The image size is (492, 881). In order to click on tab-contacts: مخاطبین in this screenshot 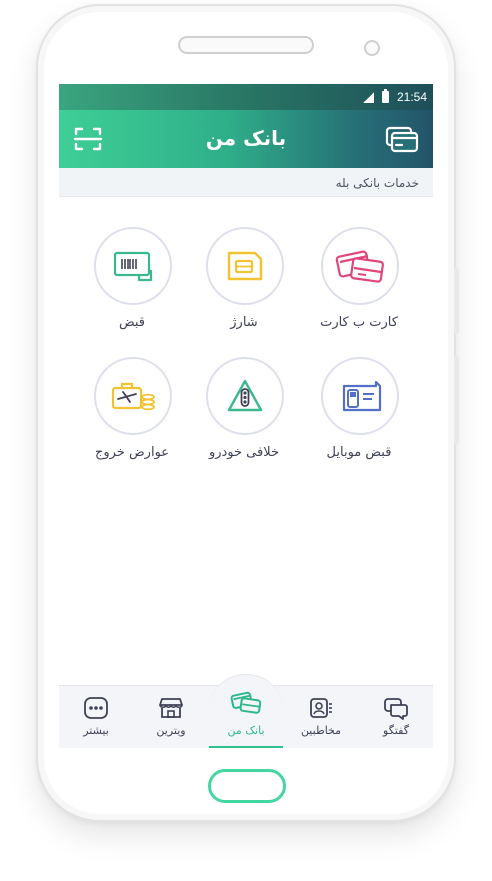, I will do `click(321, 717)`.